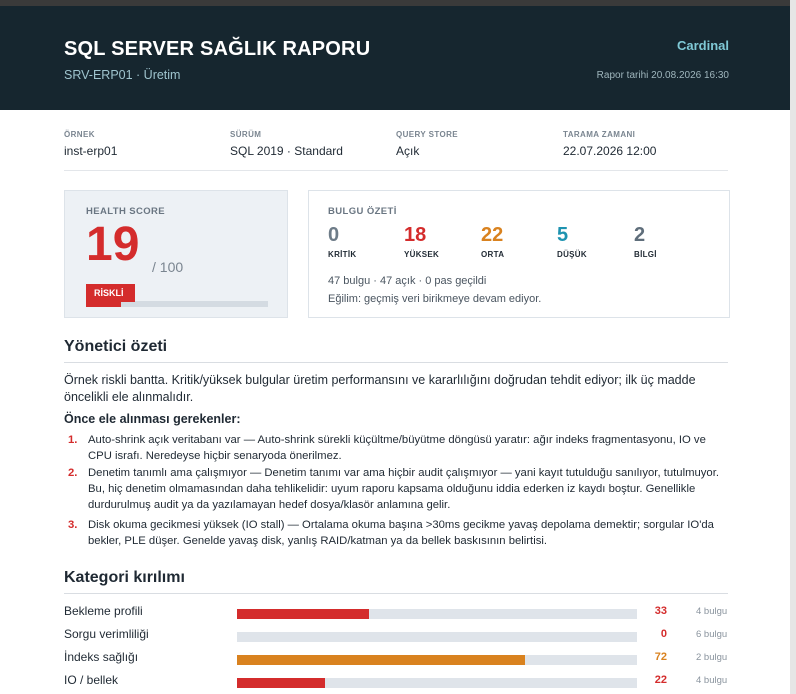 This screenshot has width=796, height=694. I want to click on category-row: İndeks sağlığı 72 2 bulgu, so click(399, 659).